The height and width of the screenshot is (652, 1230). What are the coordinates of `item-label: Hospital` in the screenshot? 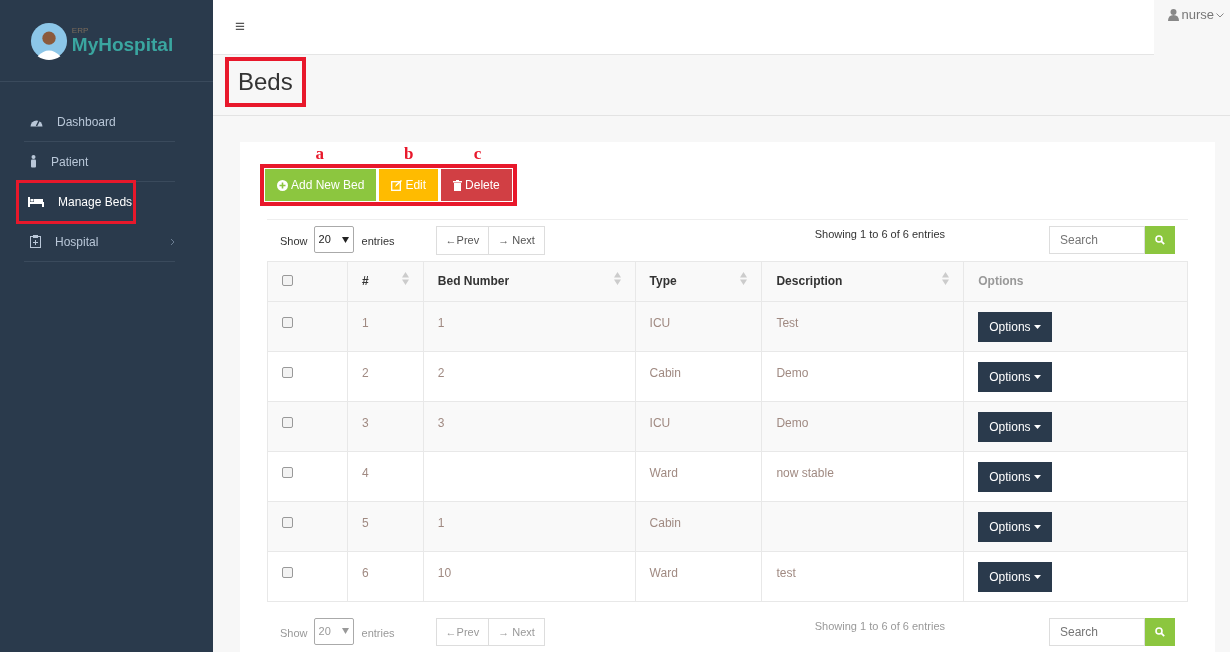 It's located at (77, 242).